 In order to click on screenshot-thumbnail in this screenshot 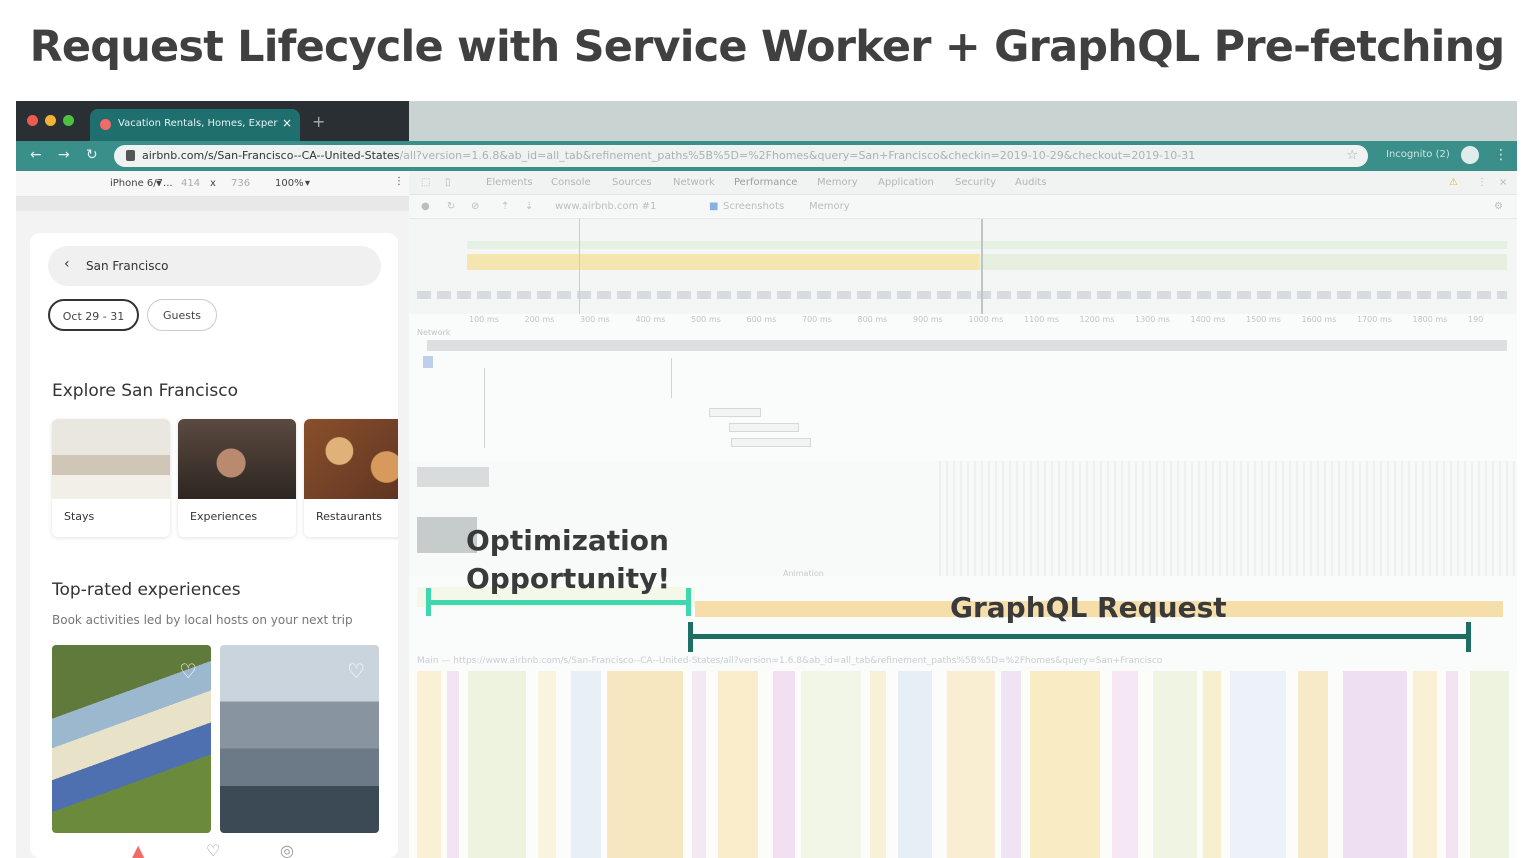, I will do `click(453, 477)`.